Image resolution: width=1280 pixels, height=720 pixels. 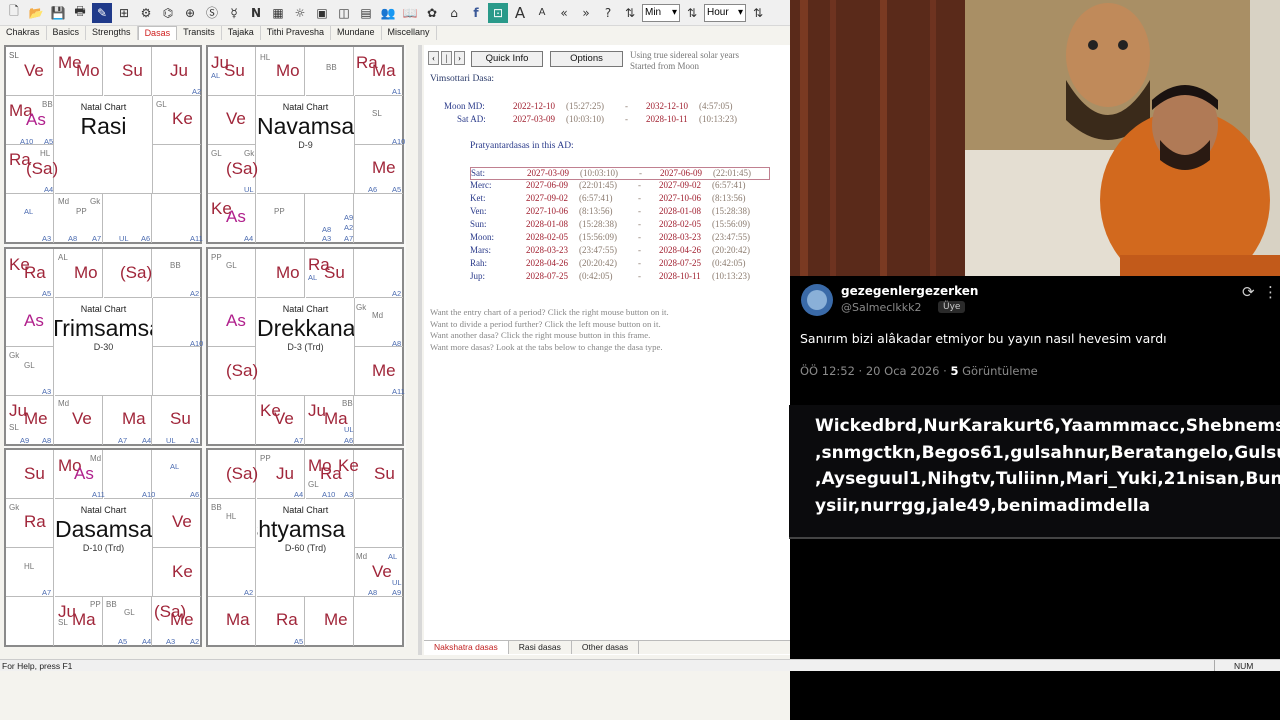 I want to click on calc-icon: ⌬, so click(x=168, y=13).